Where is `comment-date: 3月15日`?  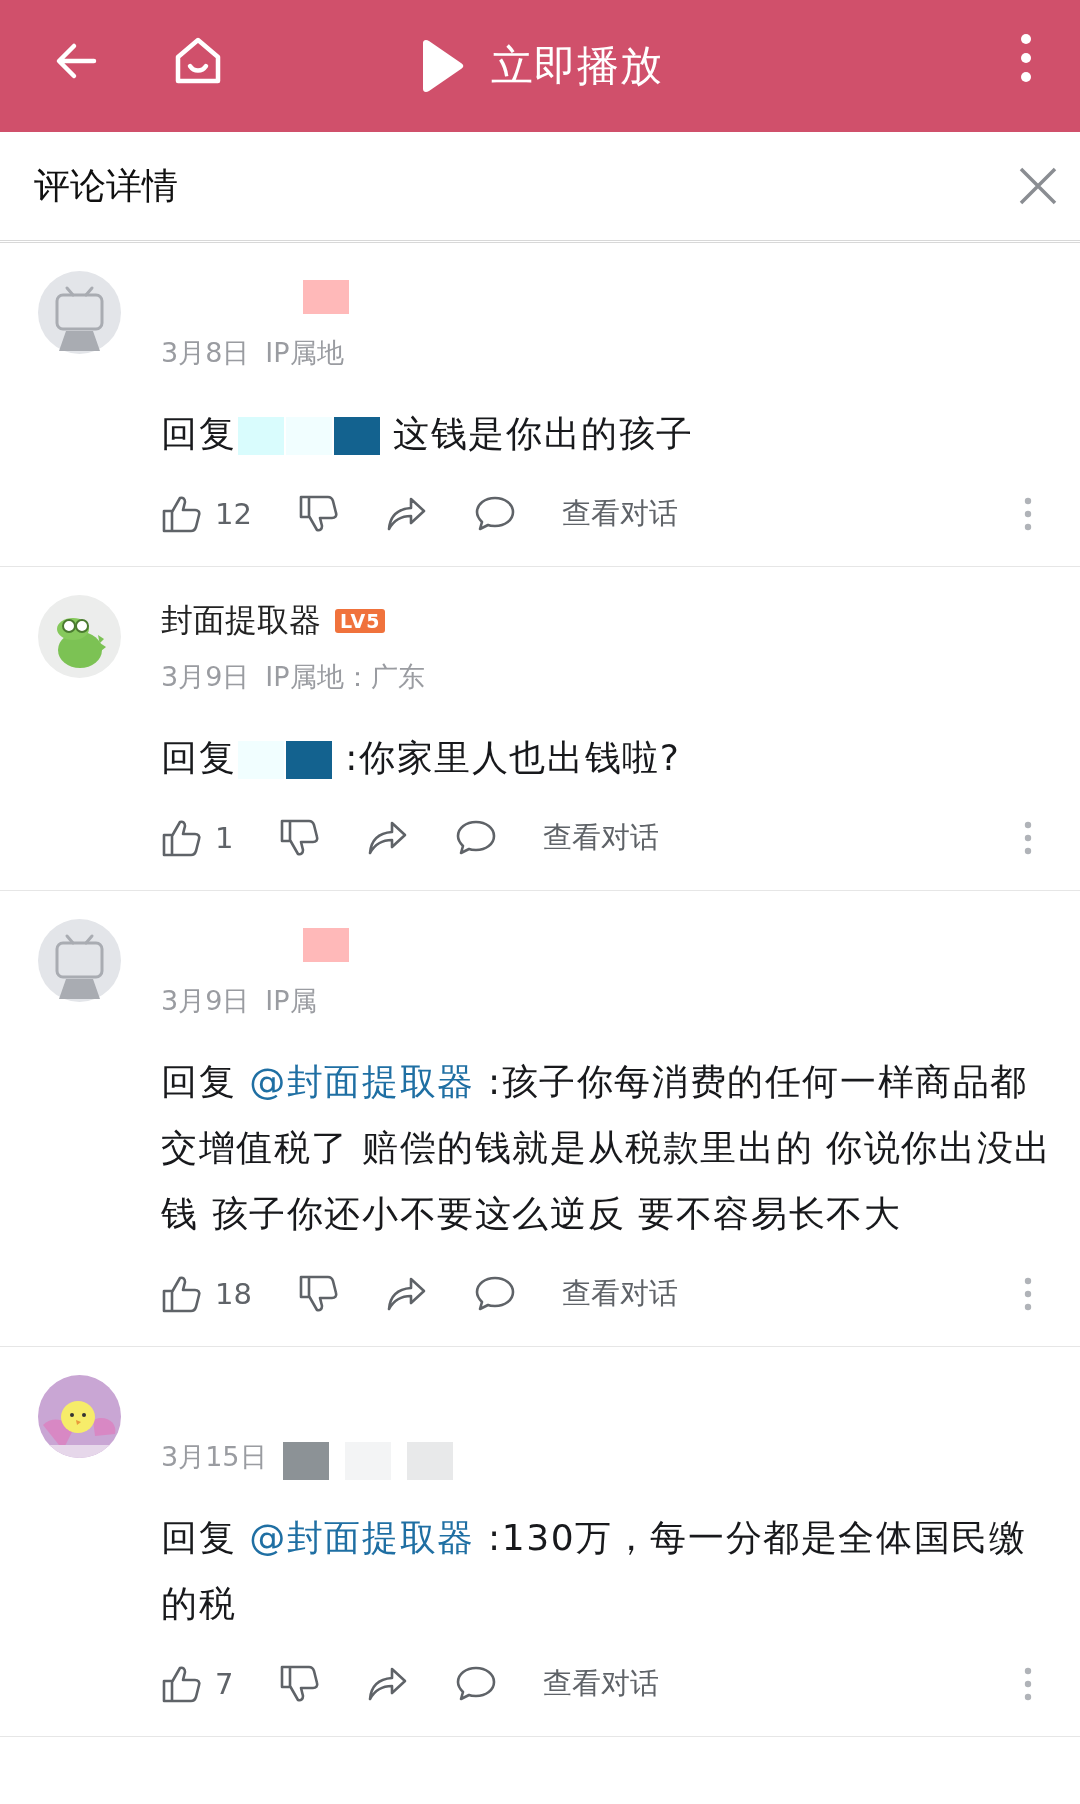
comment-date: 3月15日 is located at coordinates (214, 1457).